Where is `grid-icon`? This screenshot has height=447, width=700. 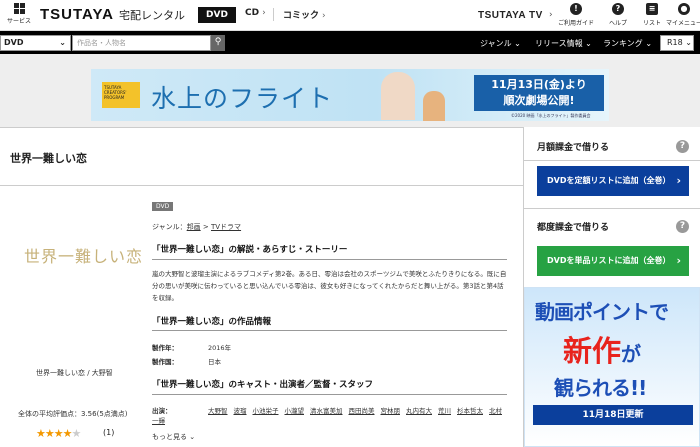
grid-icon is located at coordinates (19, 8).